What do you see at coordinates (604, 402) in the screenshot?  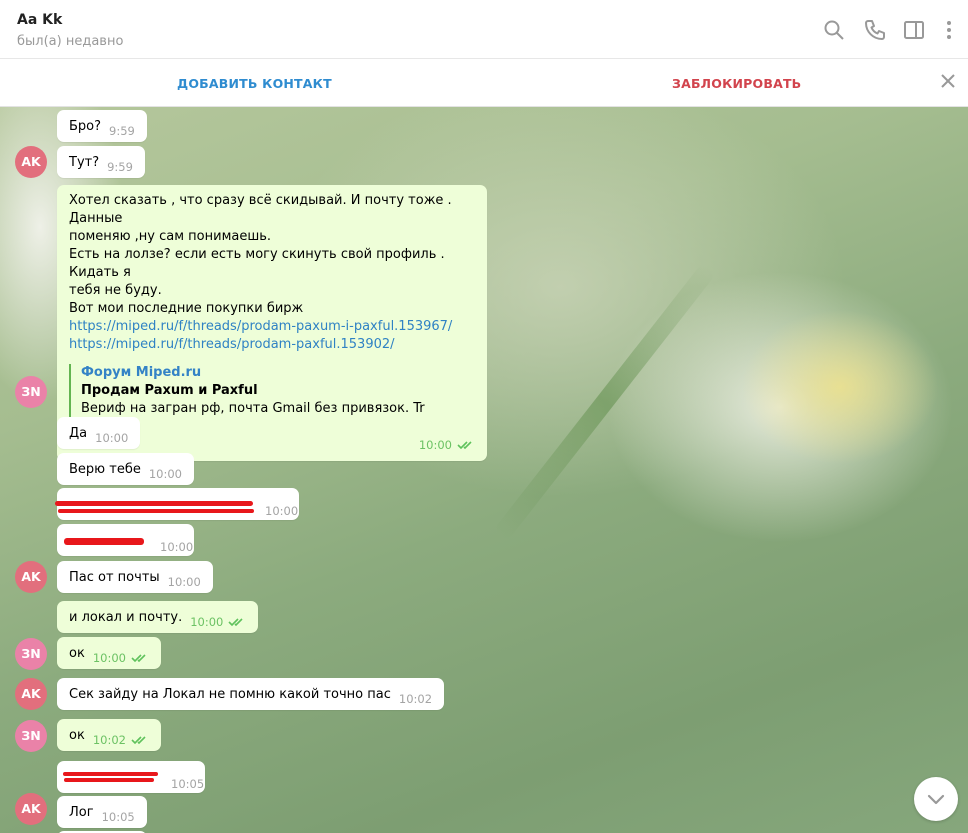 I see `wallpaper-decoration` at bounding box center [604, 402].